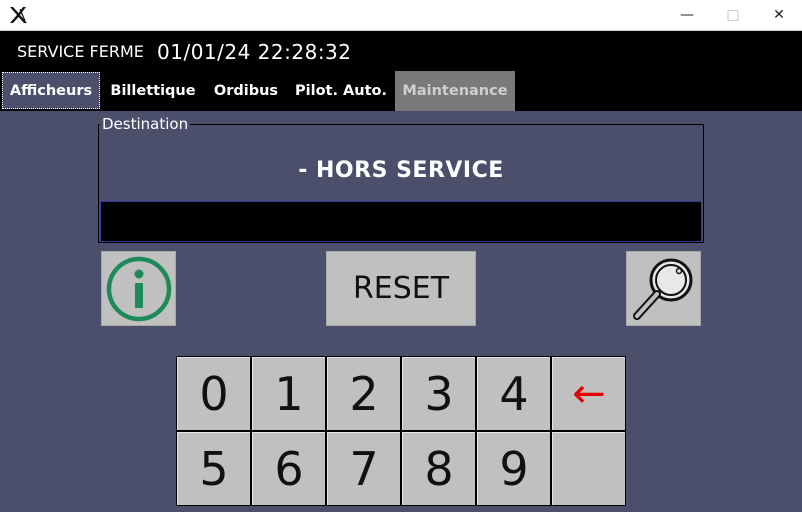 Image resolution: width=802 pixels, height=512 pixels. Describe the element at coordinates (18, 15) in the screenshot. I see `x-logo-icon` at that location.